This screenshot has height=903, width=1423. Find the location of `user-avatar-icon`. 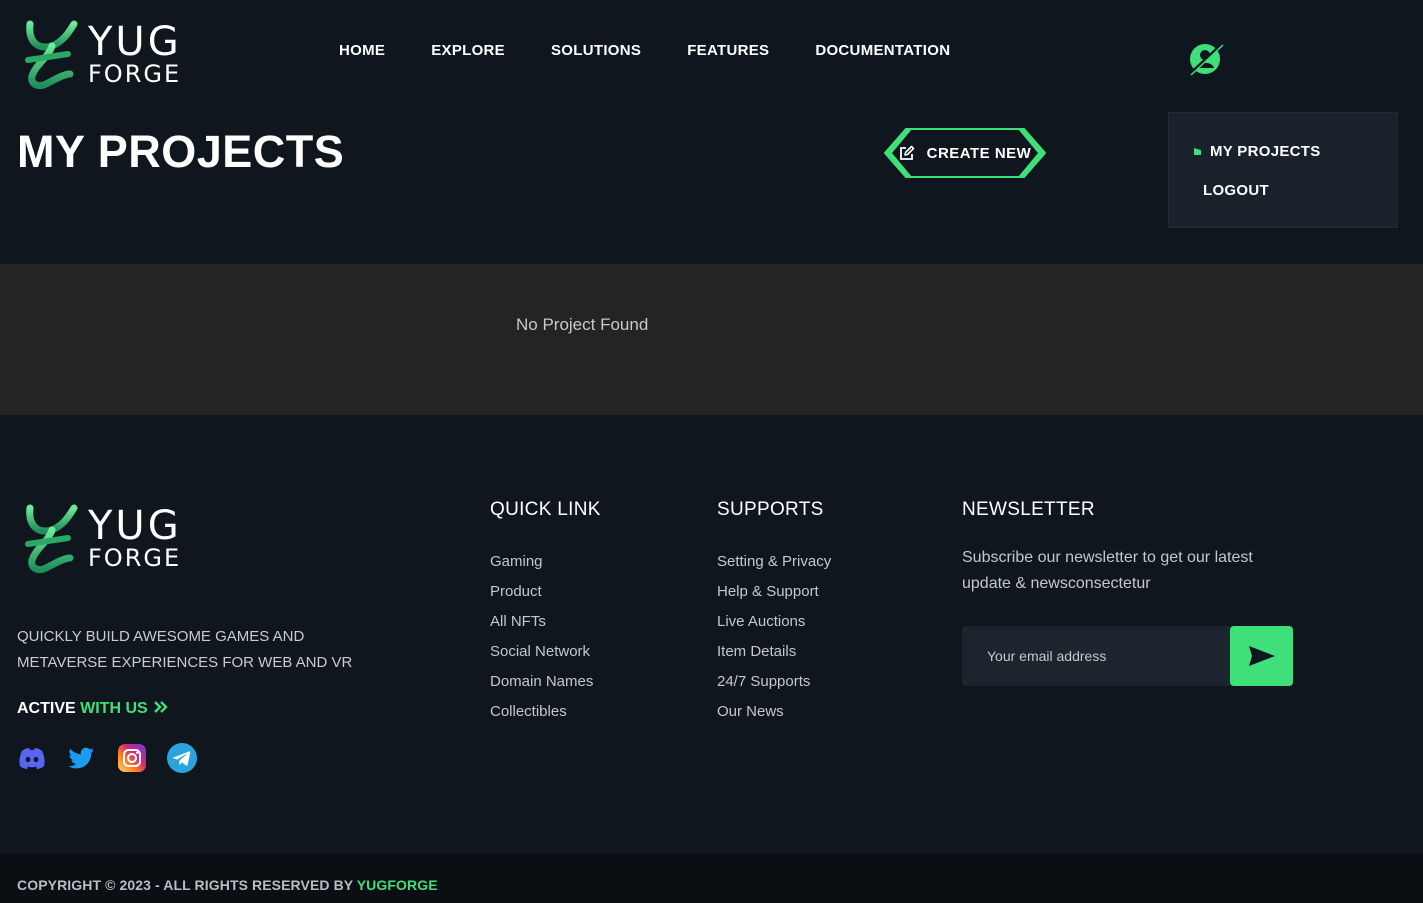

user-avatar-icon is located at coordinates (1206, 59).